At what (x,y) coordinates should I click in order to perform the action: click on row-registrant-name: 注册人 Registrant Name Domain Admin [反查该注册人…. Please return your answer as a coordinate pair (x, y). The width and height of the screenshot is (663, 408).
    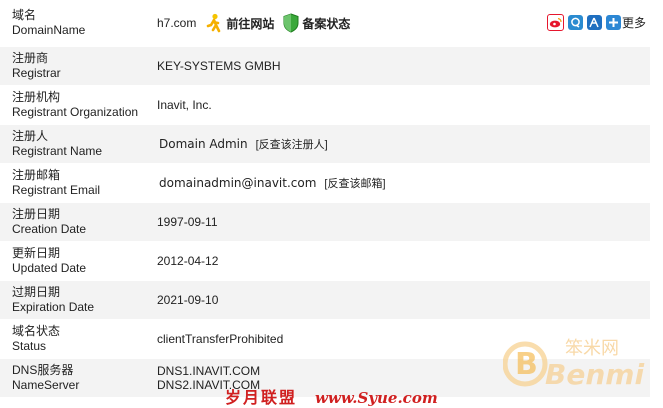
    Looking at the image, I should click on (325, 144).